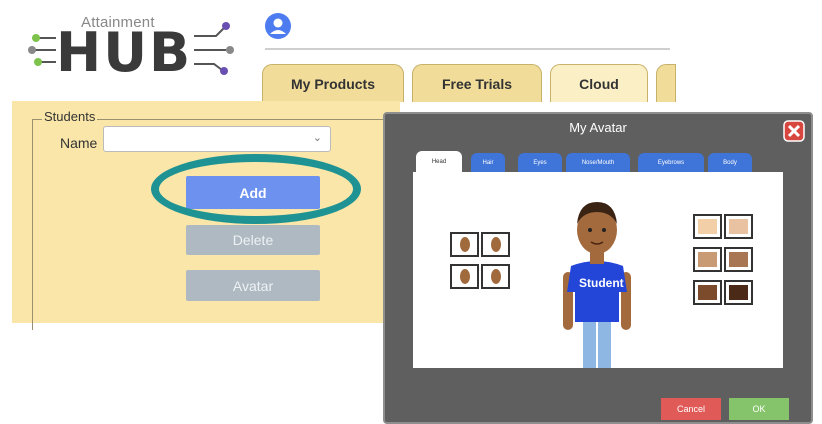  What do you see at coordinates (671, 163) in the screenshot?
I see `dialog-tab-eyebrows: Eyebrows` at bounding box center [671, 163].